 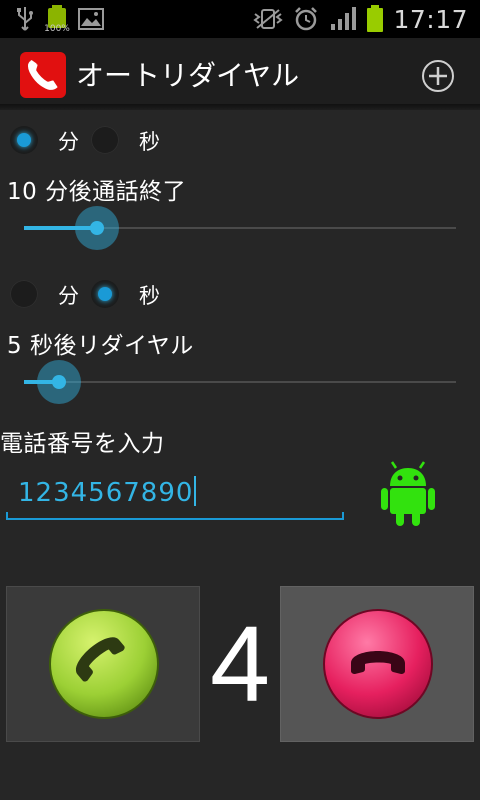 I want to click on status-bar: 100% 17:17, so click(x=240, y=19).